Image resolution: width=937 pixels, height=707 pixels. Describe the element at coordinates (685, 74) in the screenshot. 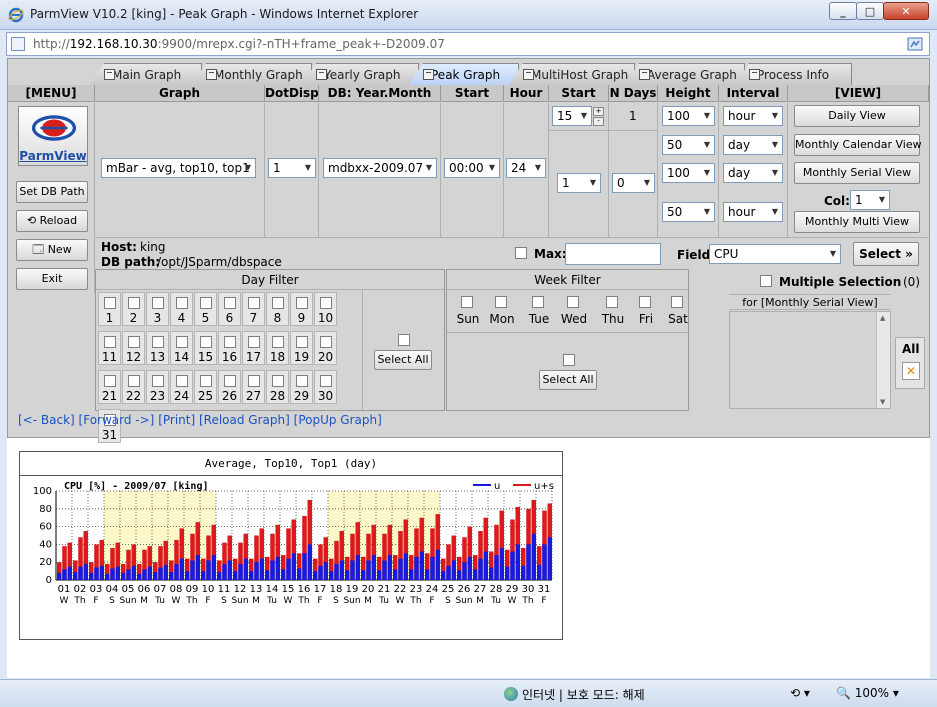

I see `tab-average-graph: Average Graph` at that location.